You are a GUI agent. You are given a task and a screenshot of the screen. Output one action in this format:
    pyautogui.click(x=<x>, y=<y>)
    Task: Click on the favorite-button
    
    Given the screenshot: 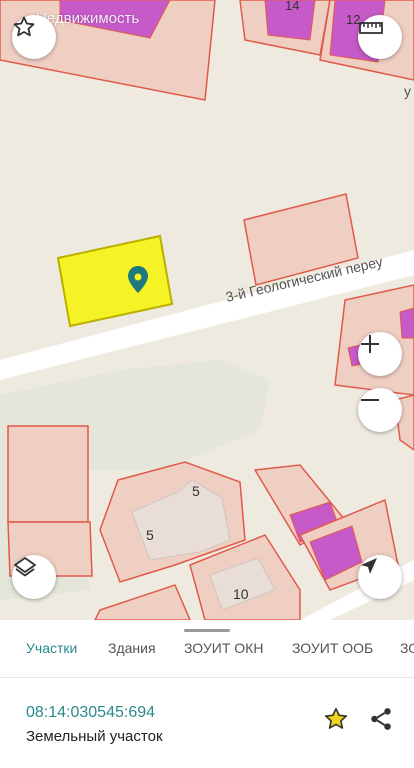 What is the action you would take?
    pyautogui.click(x=336, y=721)
    